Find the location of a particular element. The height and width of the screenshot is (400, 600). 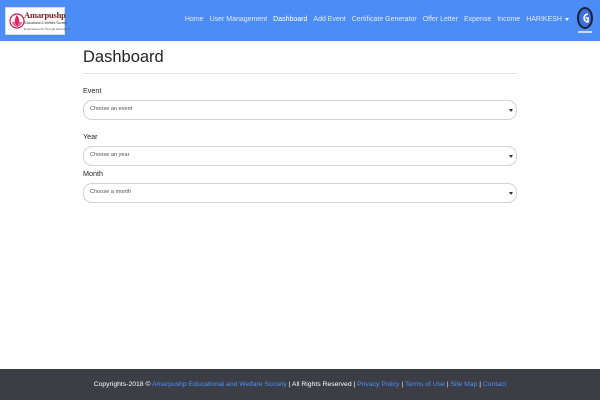

nav-add-event: Add Event is located at coordinates (329, 19).